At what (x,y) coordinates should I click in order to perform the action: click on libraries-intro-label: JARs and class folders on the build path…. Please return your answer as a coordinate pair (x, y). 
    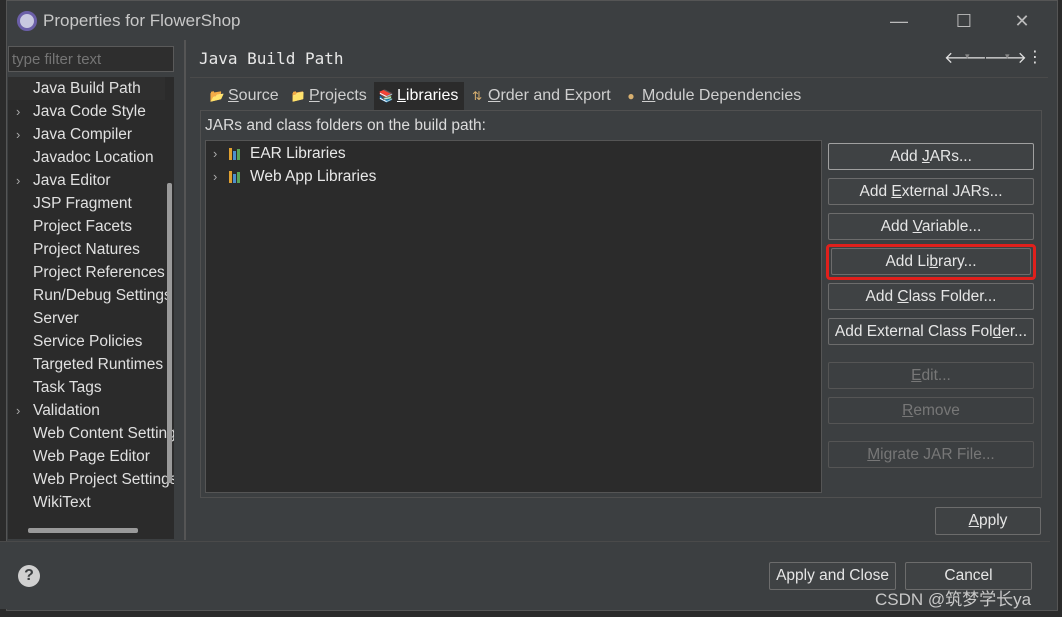
    Looking at the image, I should click on (345, 125).